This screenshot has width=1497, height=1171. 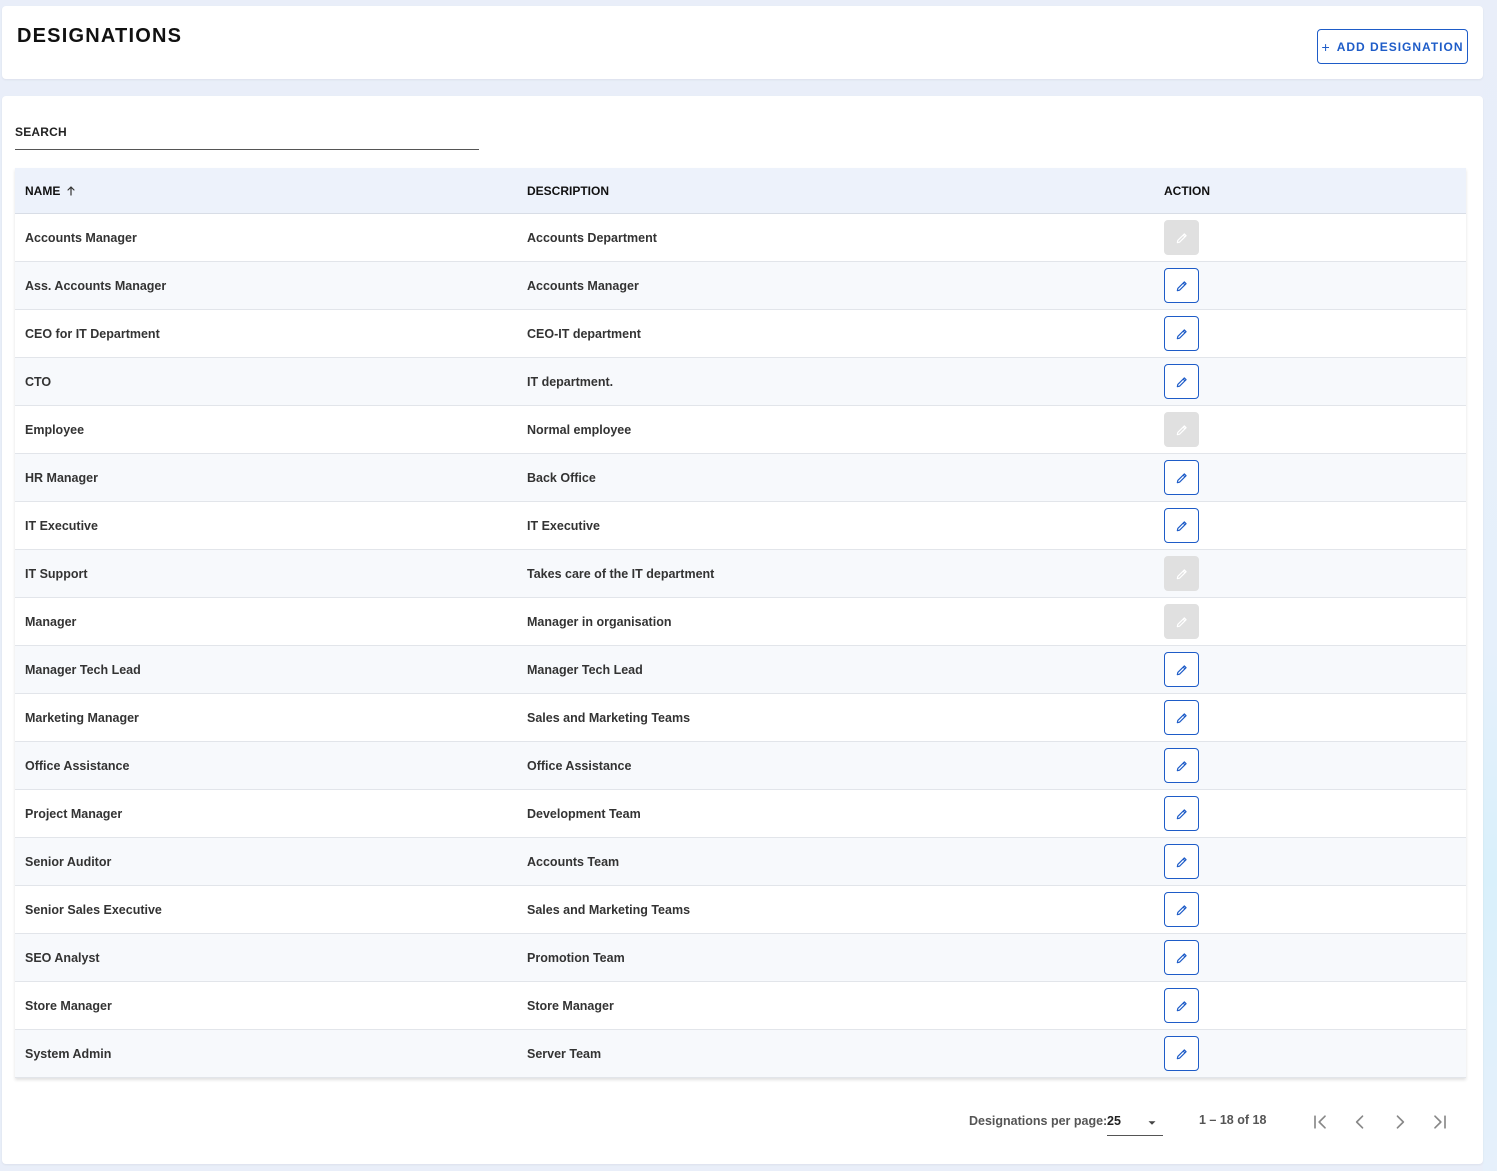 What do you see at coordinates (579, 429) in the screenshot?
I see `designation-description: Normal employee` at bounding box center [579, 429].